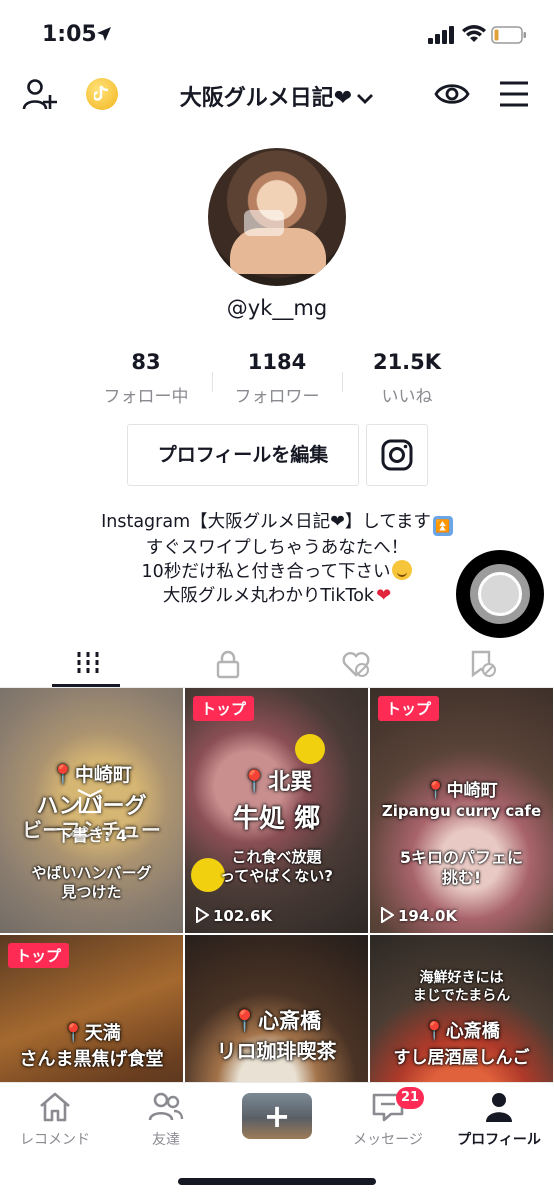  Describe the element at coordinates (166, 1106) in the screenshot. I see `friends-icon` at that location.